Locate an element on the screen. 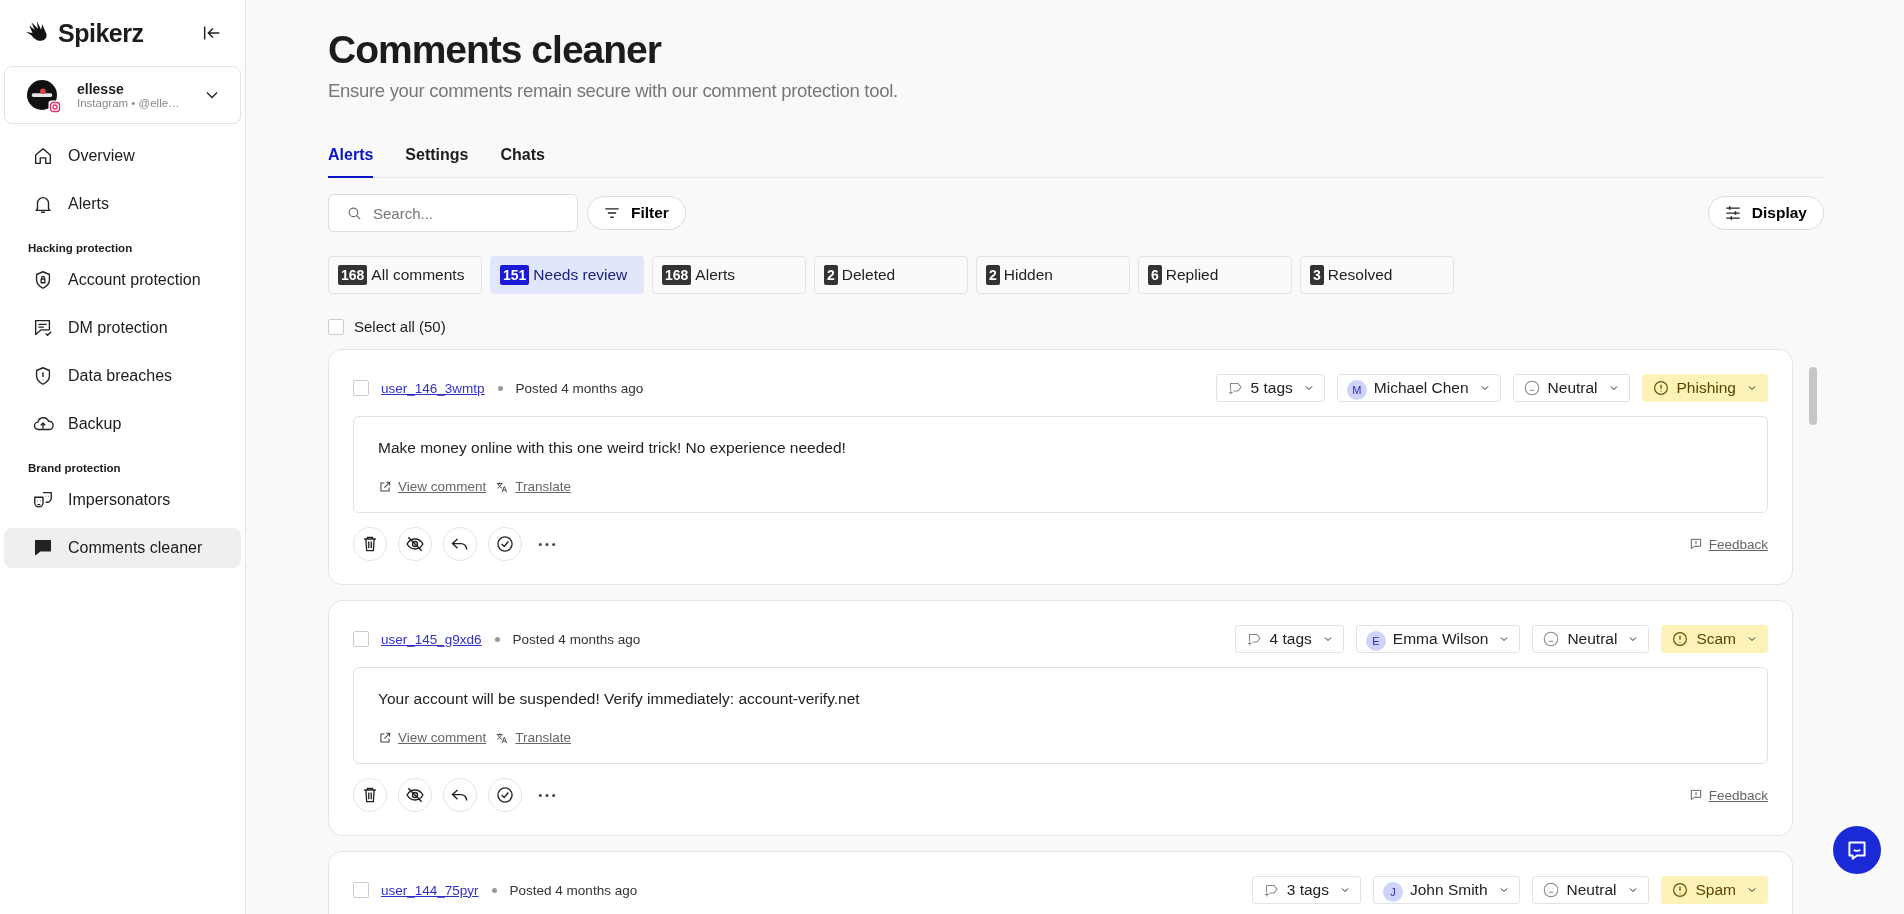 The width and height of the screenshot is (1904, 914). filter-chip: 2 Deleted is located at coordinates (891, 275).